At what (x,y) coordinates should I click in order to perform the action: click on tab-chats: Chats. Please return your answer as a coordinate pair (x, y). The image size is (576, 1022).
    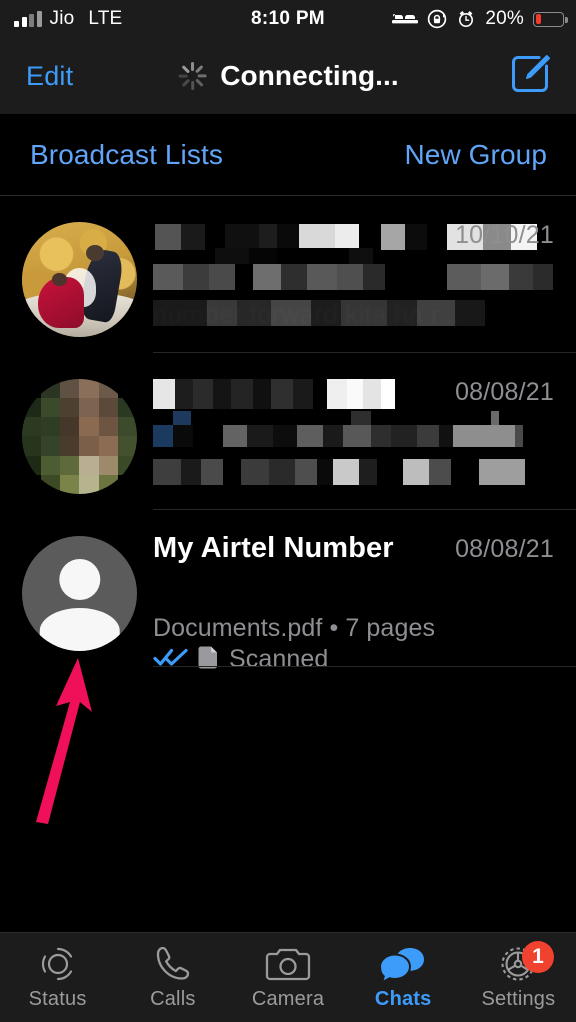
    Looking at the image, I should click on (403, 977).